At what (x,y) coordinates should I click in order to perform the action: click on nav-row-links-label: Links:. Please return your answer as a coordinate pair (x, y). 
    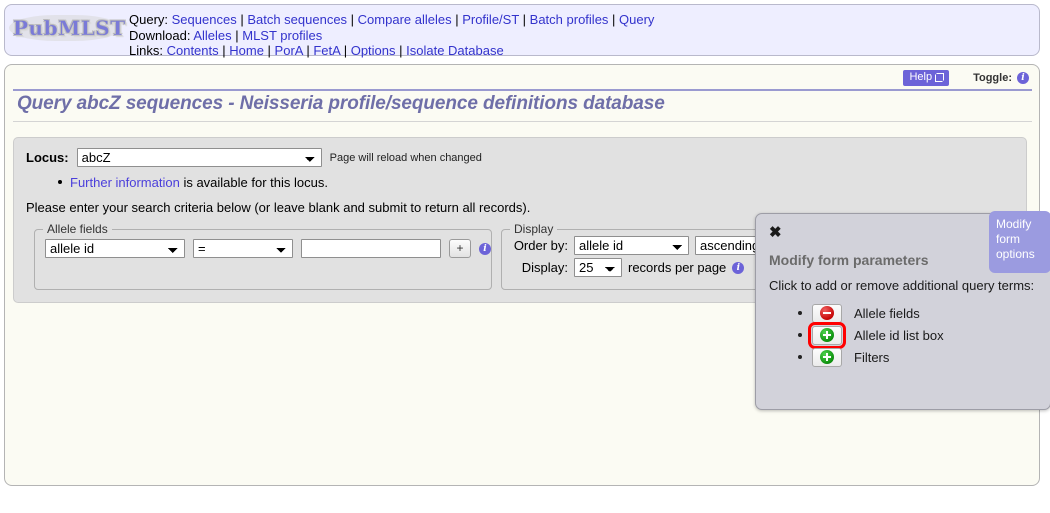
    Looking at the image, I should click on (146, 51).